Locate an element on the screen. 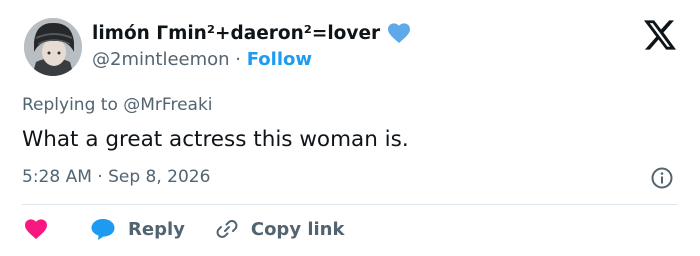  info-icon is located at coordinates (662, 178).